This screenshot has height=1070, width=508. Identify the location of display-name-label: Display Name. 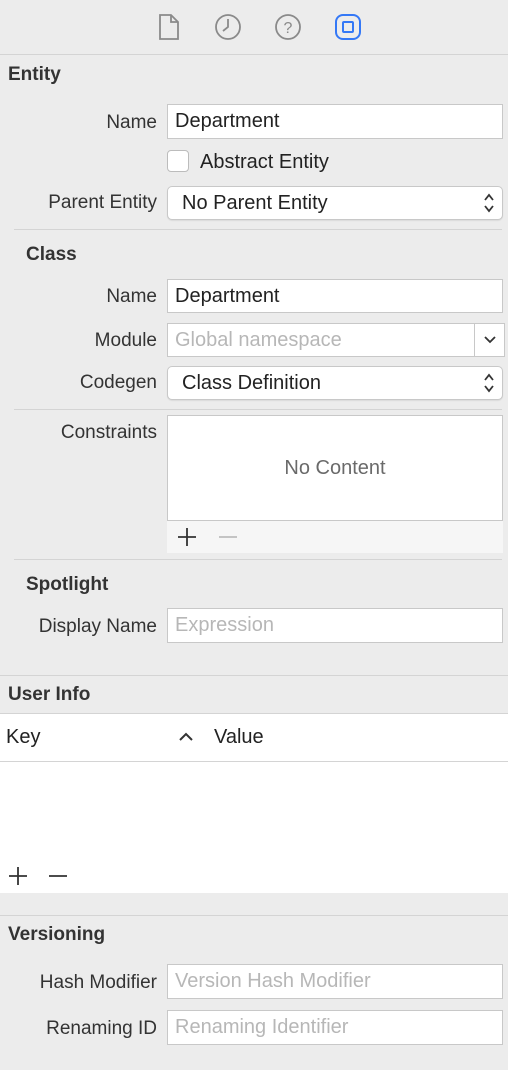
(97, 626).